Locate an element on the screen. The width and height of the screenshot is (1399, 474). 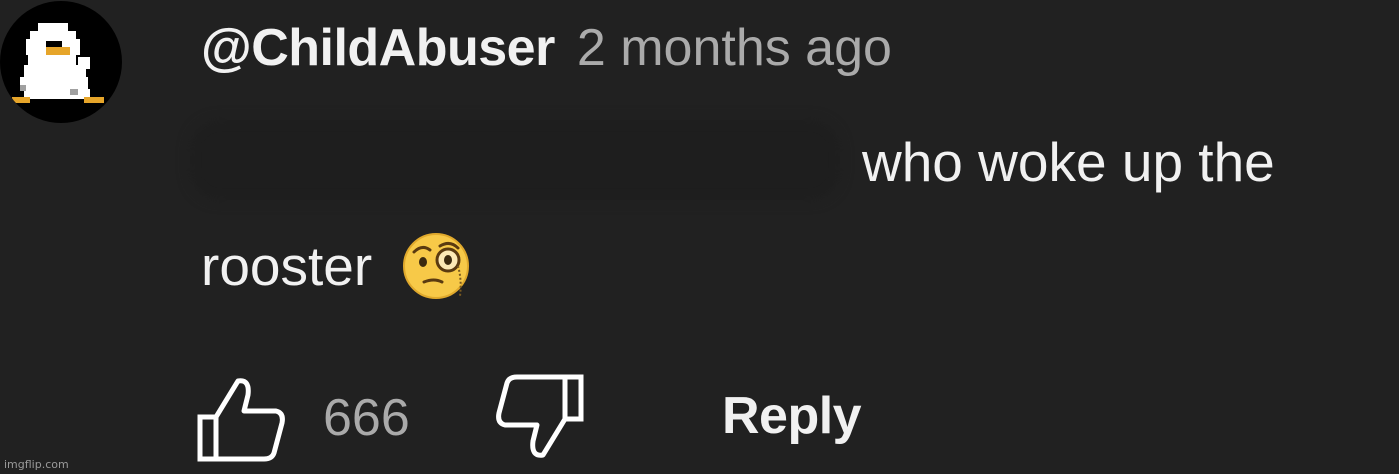
comment-text-line-2-row: rooster is located at coordinates (337, 266).